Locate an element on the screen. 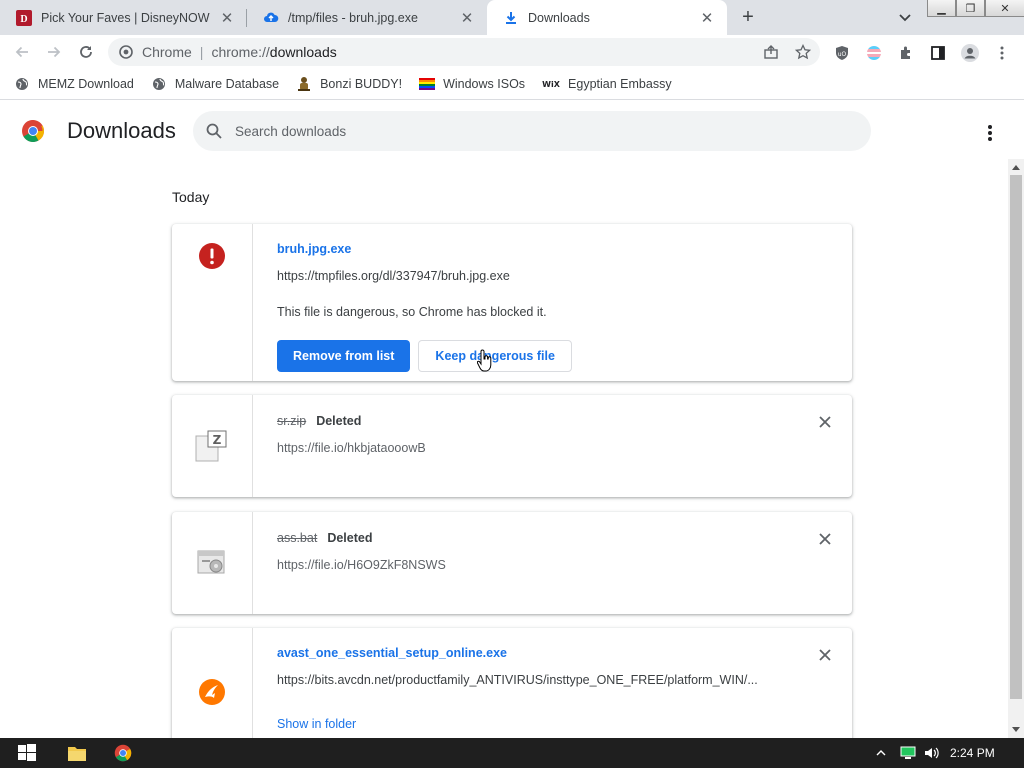 The height and width of the screenshot is (768, 1024). chrome-menu-icon is located at coordinates (1002, 53).